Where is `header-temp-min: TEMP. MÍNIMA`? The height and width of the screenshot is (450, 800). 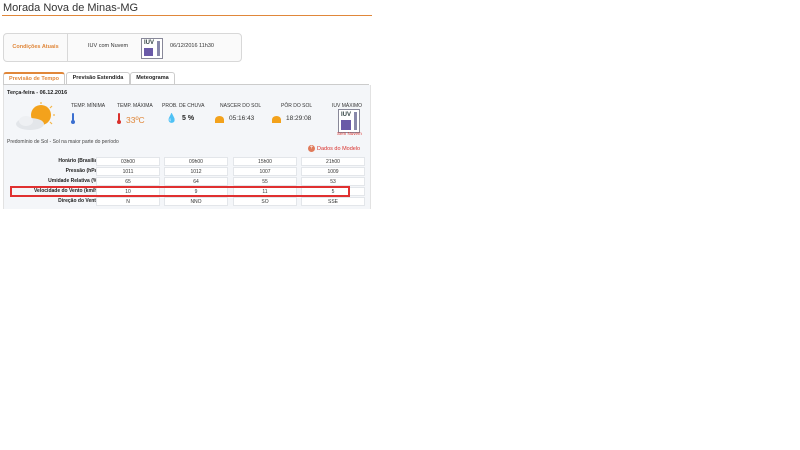
header-temp-min: TEMP. MÍNIMA is located at coordinates (88, 106).